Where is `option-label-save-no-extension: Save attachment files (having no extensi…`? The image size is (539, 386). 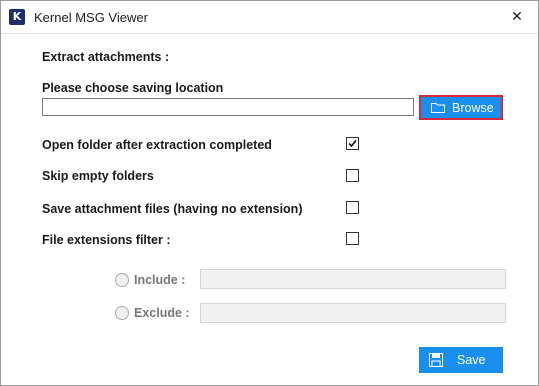 option-label-save-no-extension: Save attachment files (having no extensi… is located at coordinates (172, 209).